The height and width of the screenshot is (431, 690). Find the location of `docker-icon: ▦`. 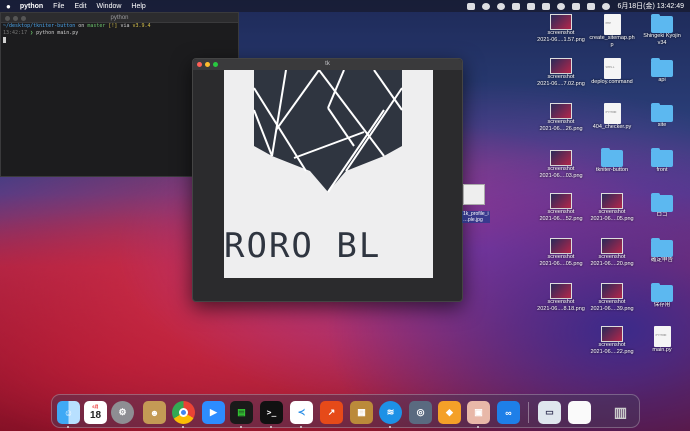

docker-icon: ▦ is located at coordinates (361, 412).